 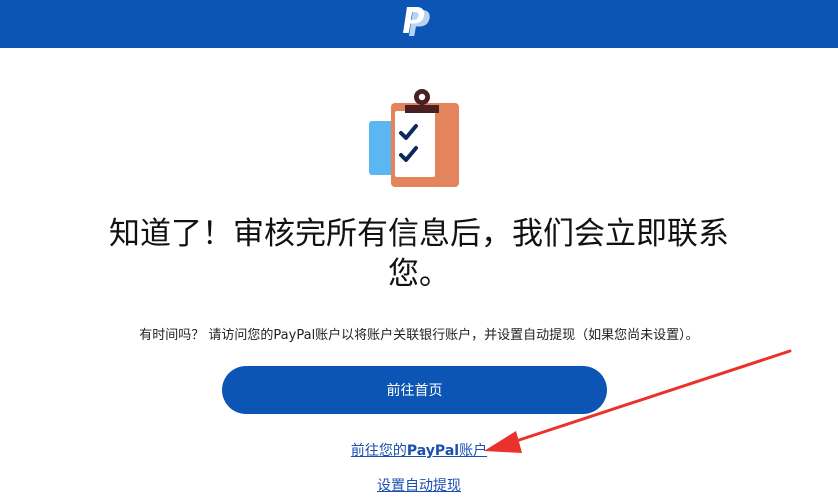 I want to click on top-bar, so click(x=419, y=24).